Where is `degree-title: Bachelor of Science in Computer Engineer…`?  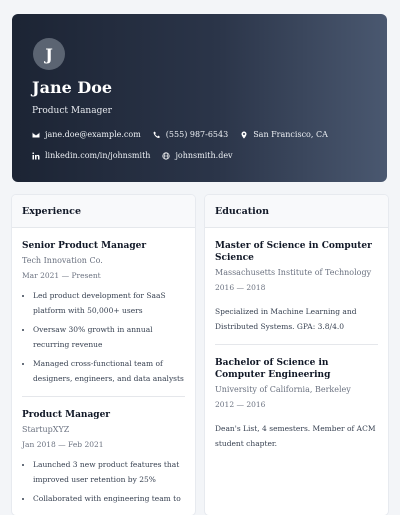 degree-title: Bachelor of Science in Computer Engineer… is located at coordinates (273, 369).